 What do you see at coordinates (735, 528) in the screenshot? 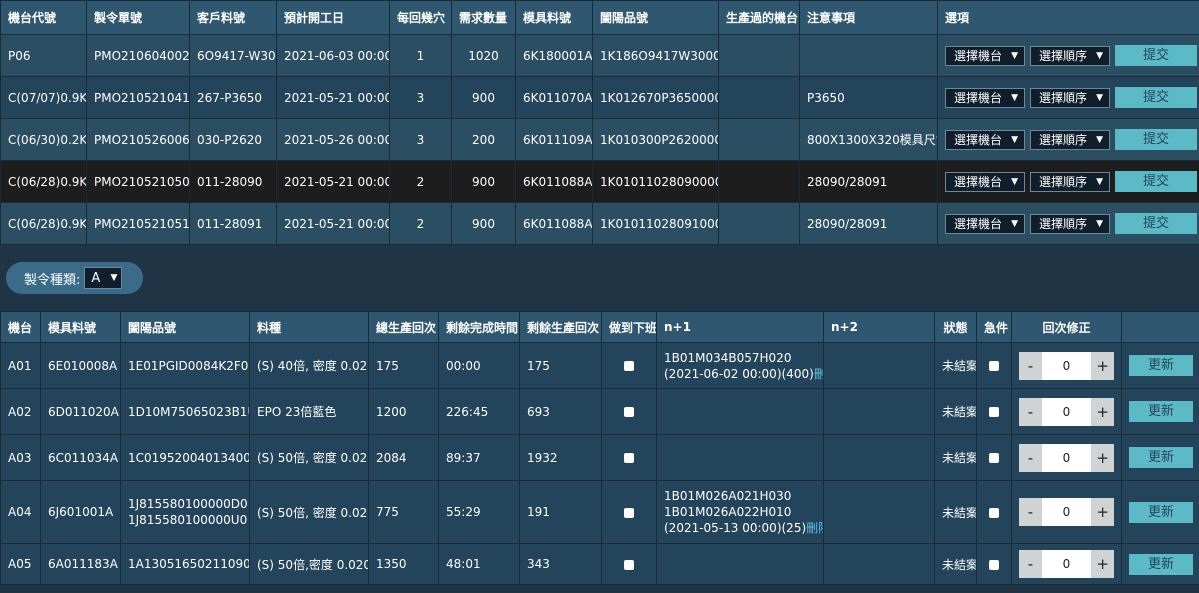
I see `n1-entry-text: (2021-05-13 00:00)(25)` at bounding box center [735, 528].